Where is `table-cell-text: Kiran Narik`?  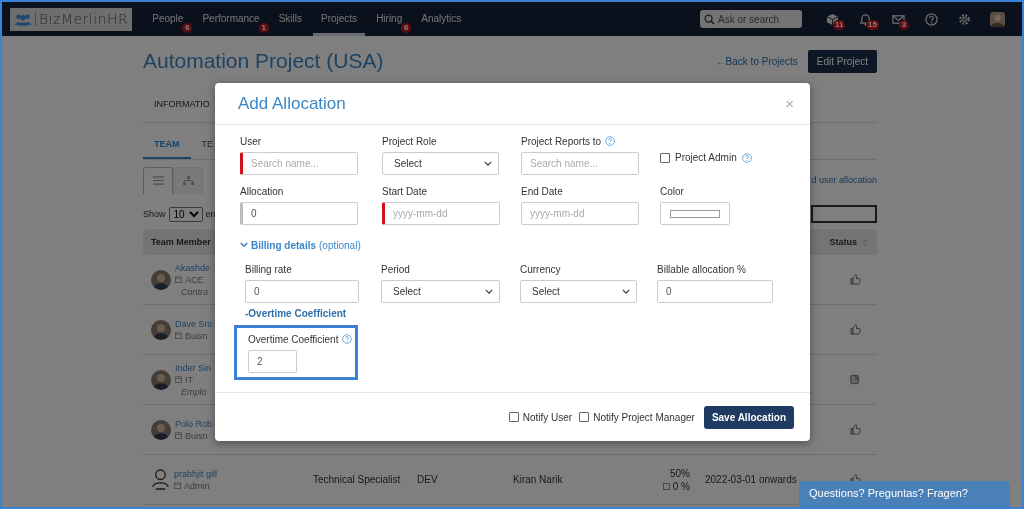 table-cell-text: Kiran Narik is located at coordinates (538, 479).